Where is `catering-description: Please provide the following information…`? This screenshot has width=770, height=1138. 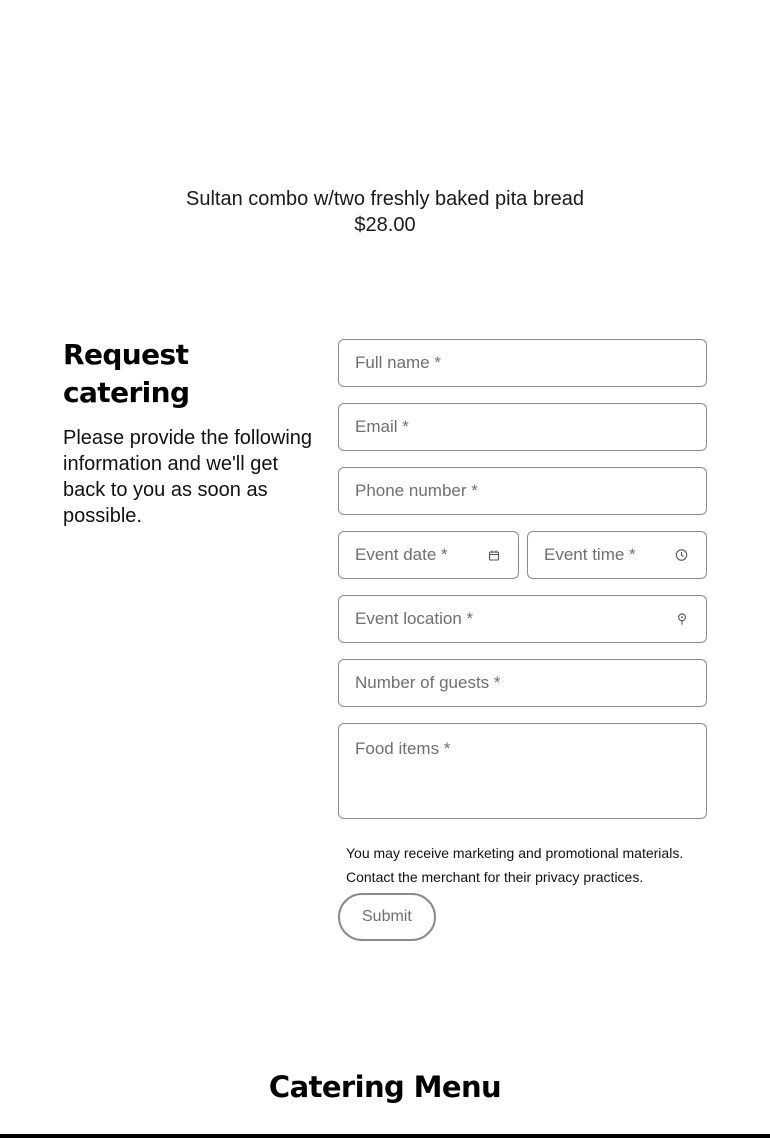 catering-description: Please provide the following information… is located at coordinates (188, 477).